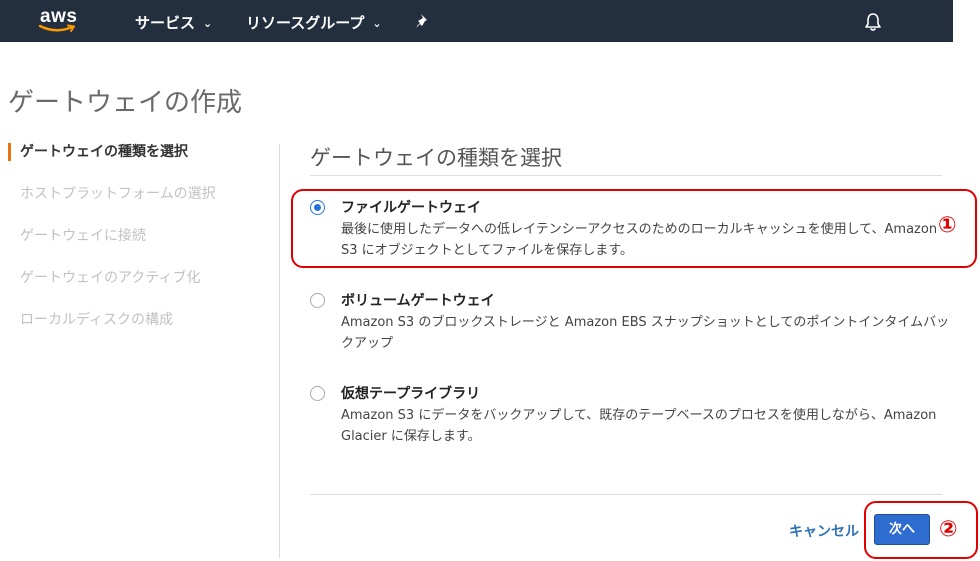  I want to click on step-connect-gateway: ゲートウェイに接続, so click(83, 236).